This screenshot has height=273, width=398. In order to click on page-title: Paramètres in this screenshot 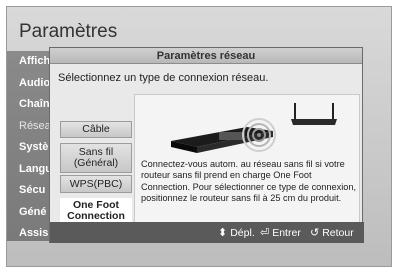, I will do `click(68, 31)`.